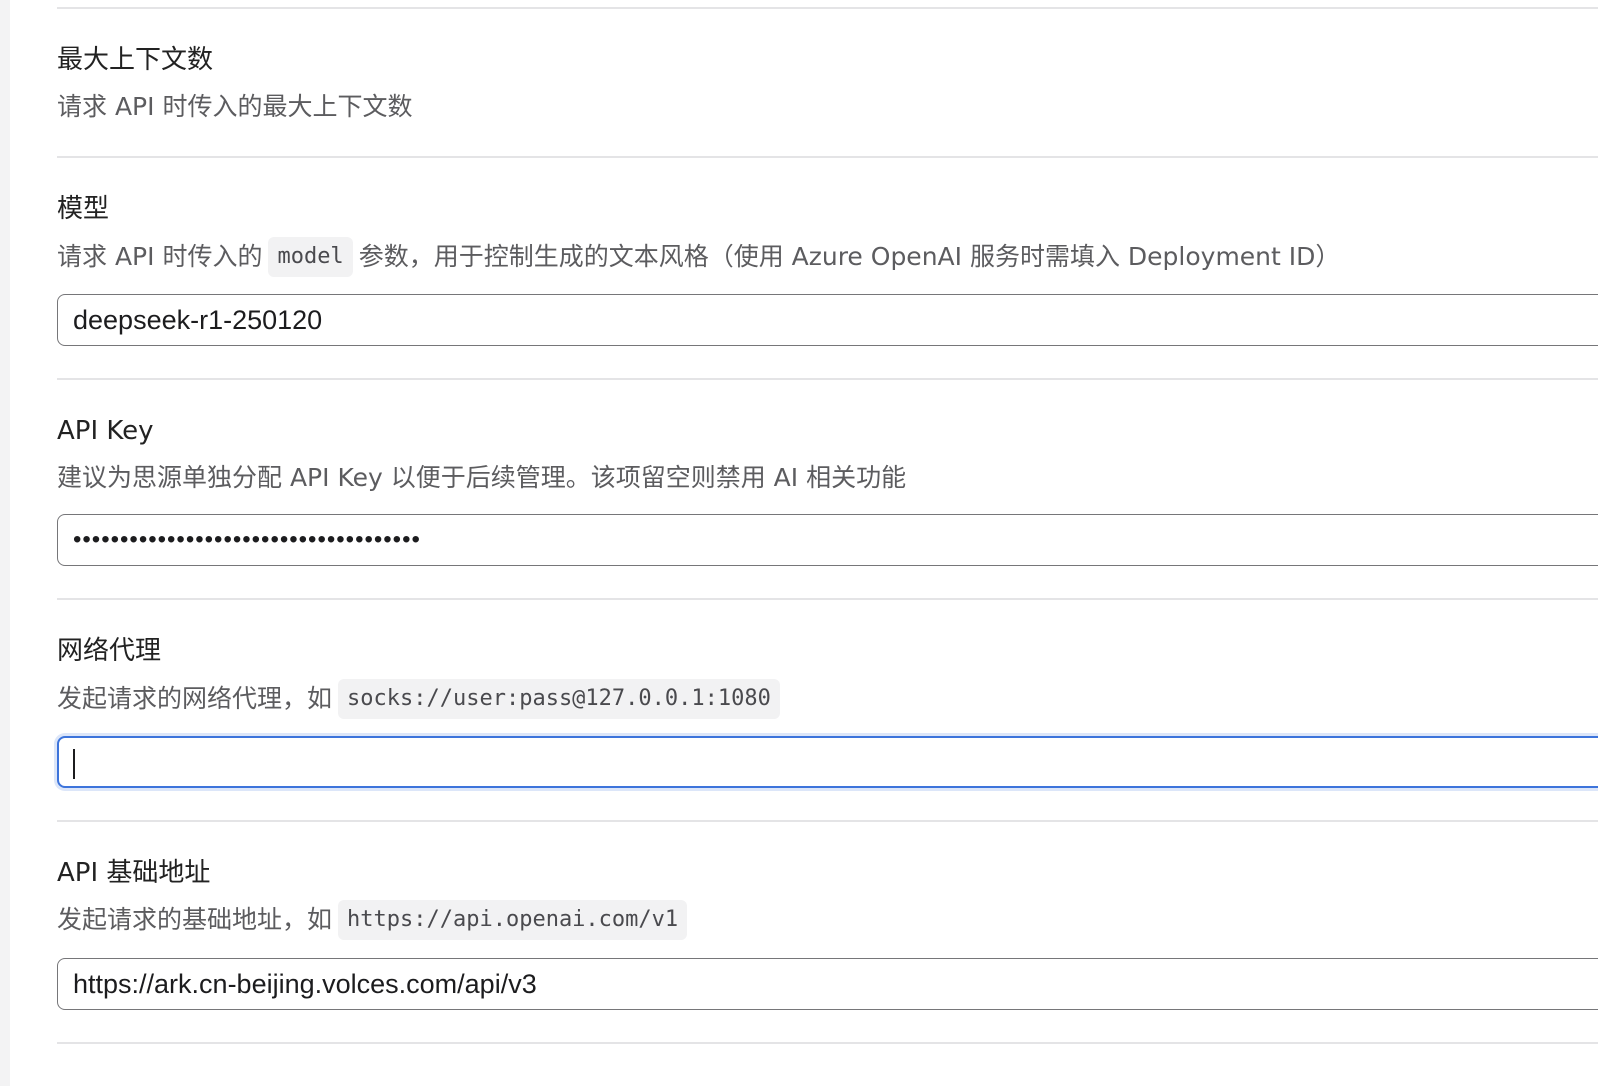 This screenshot has height=1086, width=1598. What do you see at coordinates (105, 431) in the screenshot?
I see `api-key-title: API Key` at bounding box center [105, 431].